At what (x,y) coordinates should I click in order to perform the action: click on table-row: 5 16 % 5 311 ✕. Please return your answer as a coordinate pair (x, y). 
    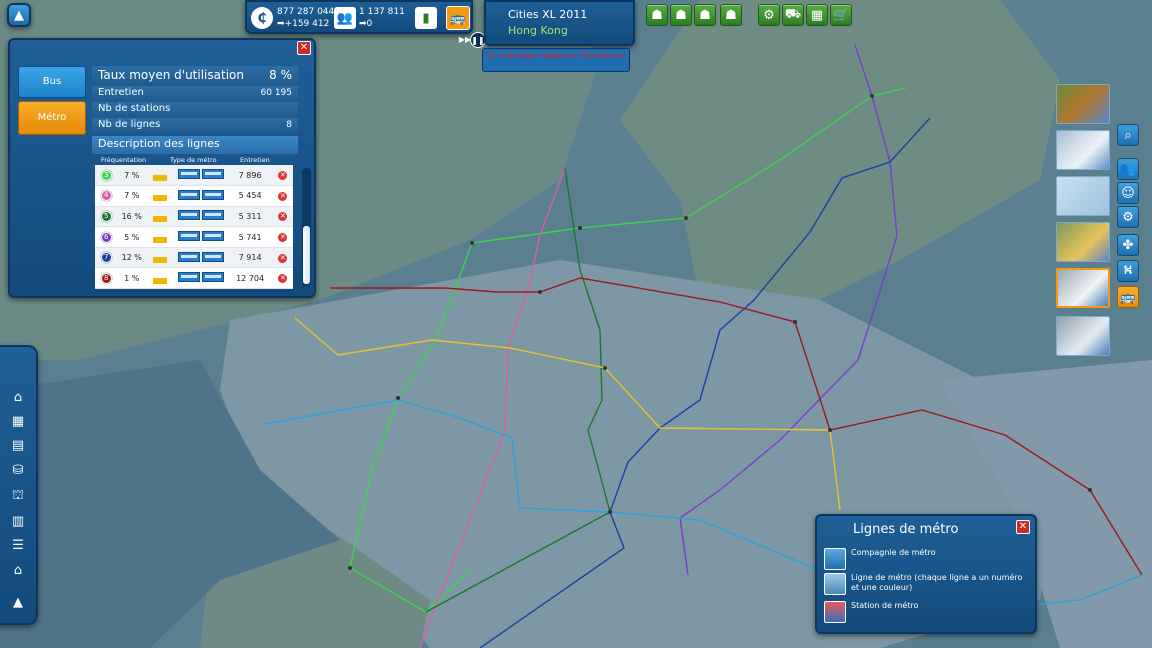
    Looking at the image, I should click on (194, 217).